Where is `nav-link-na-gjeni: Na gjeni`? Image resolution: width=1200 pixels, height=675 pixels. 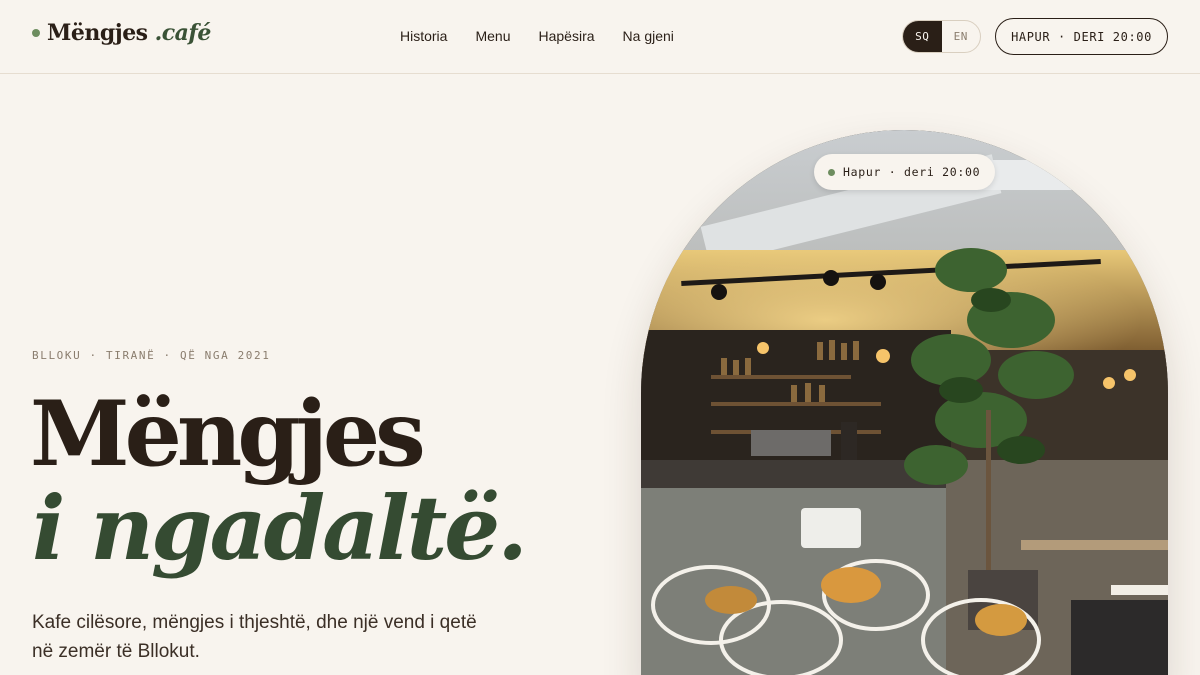 nav-link-na-gjeni: Na gjeni is located at coordinates (648, 36).